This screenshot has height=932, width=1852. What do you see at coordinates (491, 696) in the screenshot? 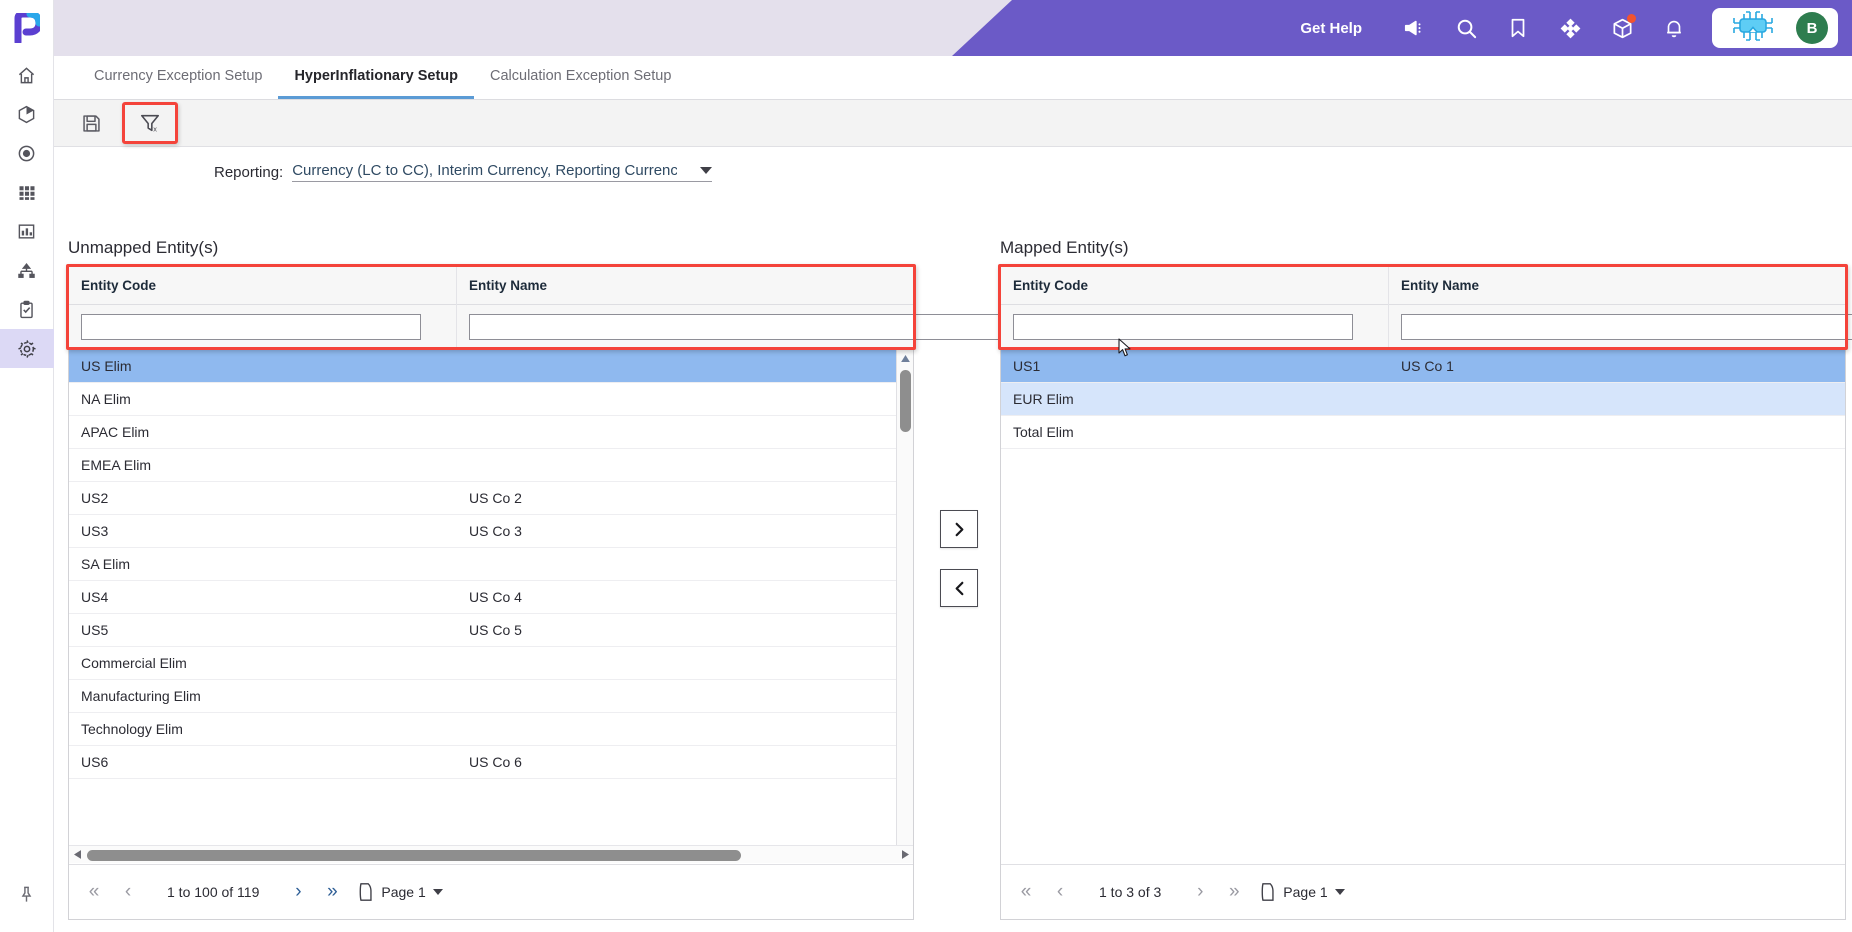
I see `table-row: Manufacturing Elim` at bounding box center [491, 696].